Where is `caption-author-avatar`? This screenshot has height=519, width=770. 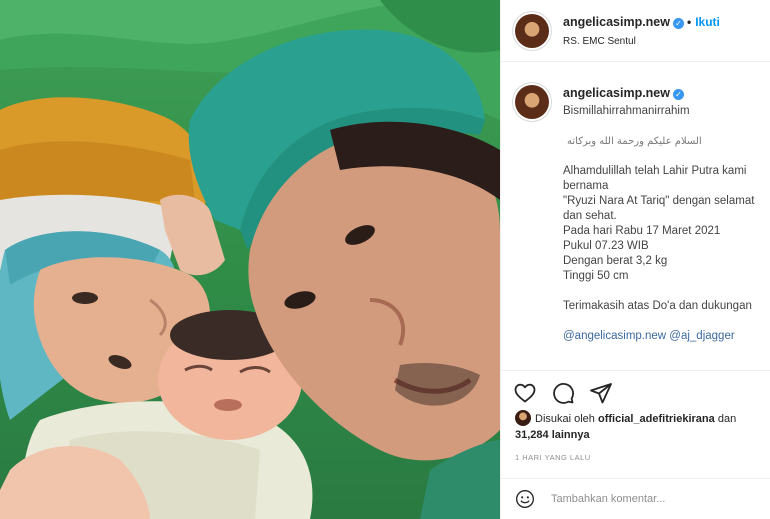 caption-author-avatar is located at coordinates (532, 102).